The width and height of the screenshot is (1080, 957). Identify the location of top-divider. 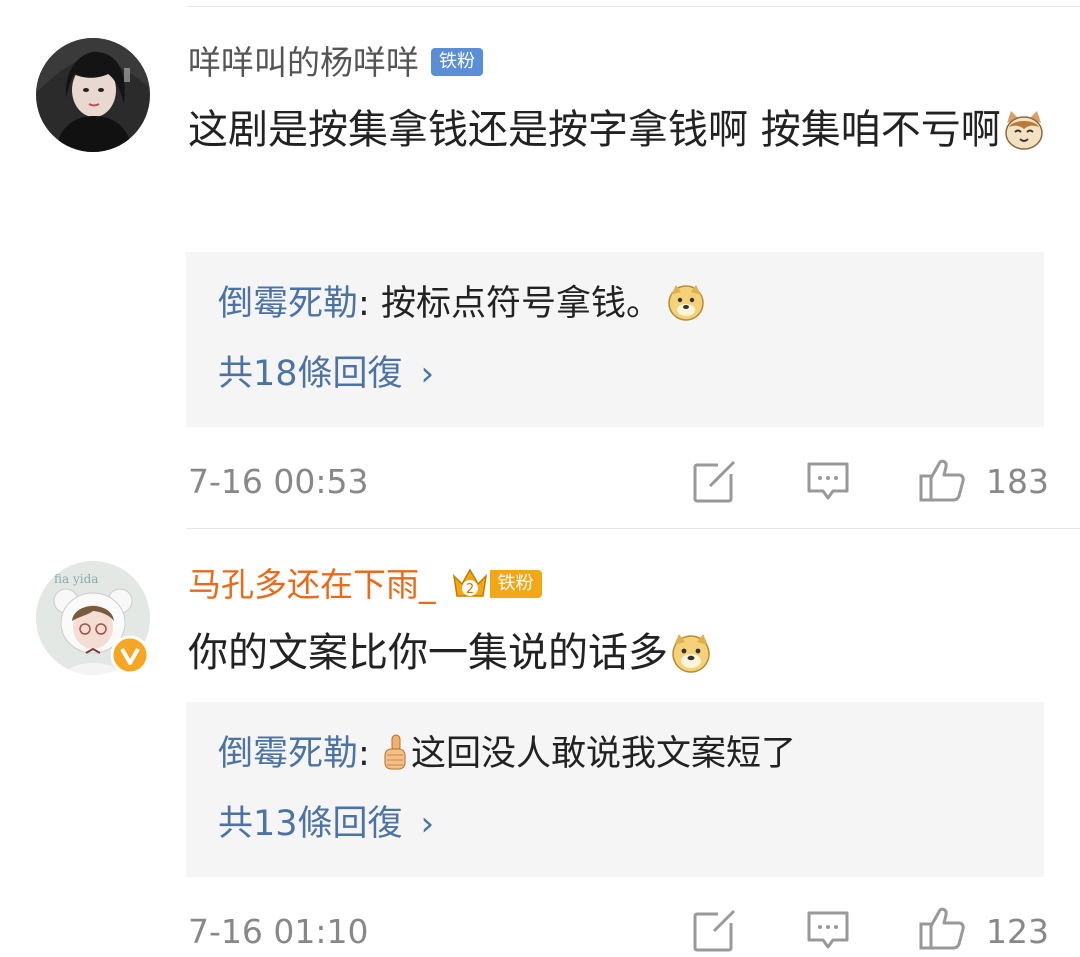
(633, 6).